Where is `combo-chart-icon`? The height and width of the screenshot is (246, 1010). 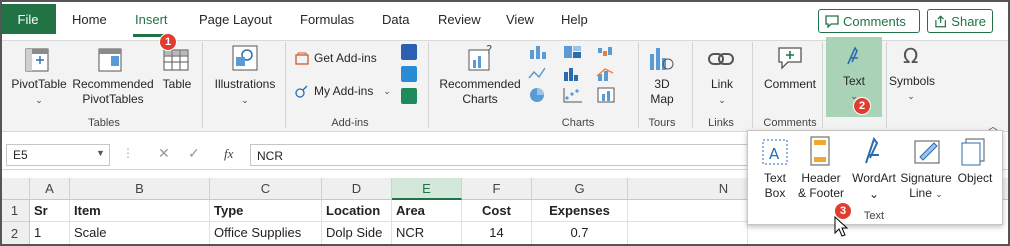
combo-chart-icon is located at coordinates (607, 74).